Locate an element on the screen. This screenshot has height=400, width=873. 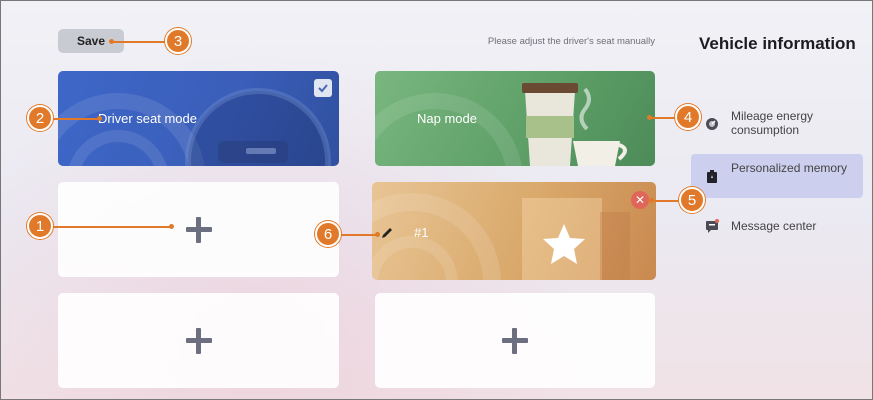
custom-memory-card: #1 ✕ is located at coordinates (514, 231).